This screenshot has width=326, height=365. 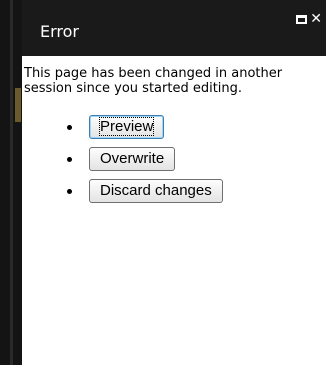 I want to click on preview-button: Preview, so click(x=127, y=127).